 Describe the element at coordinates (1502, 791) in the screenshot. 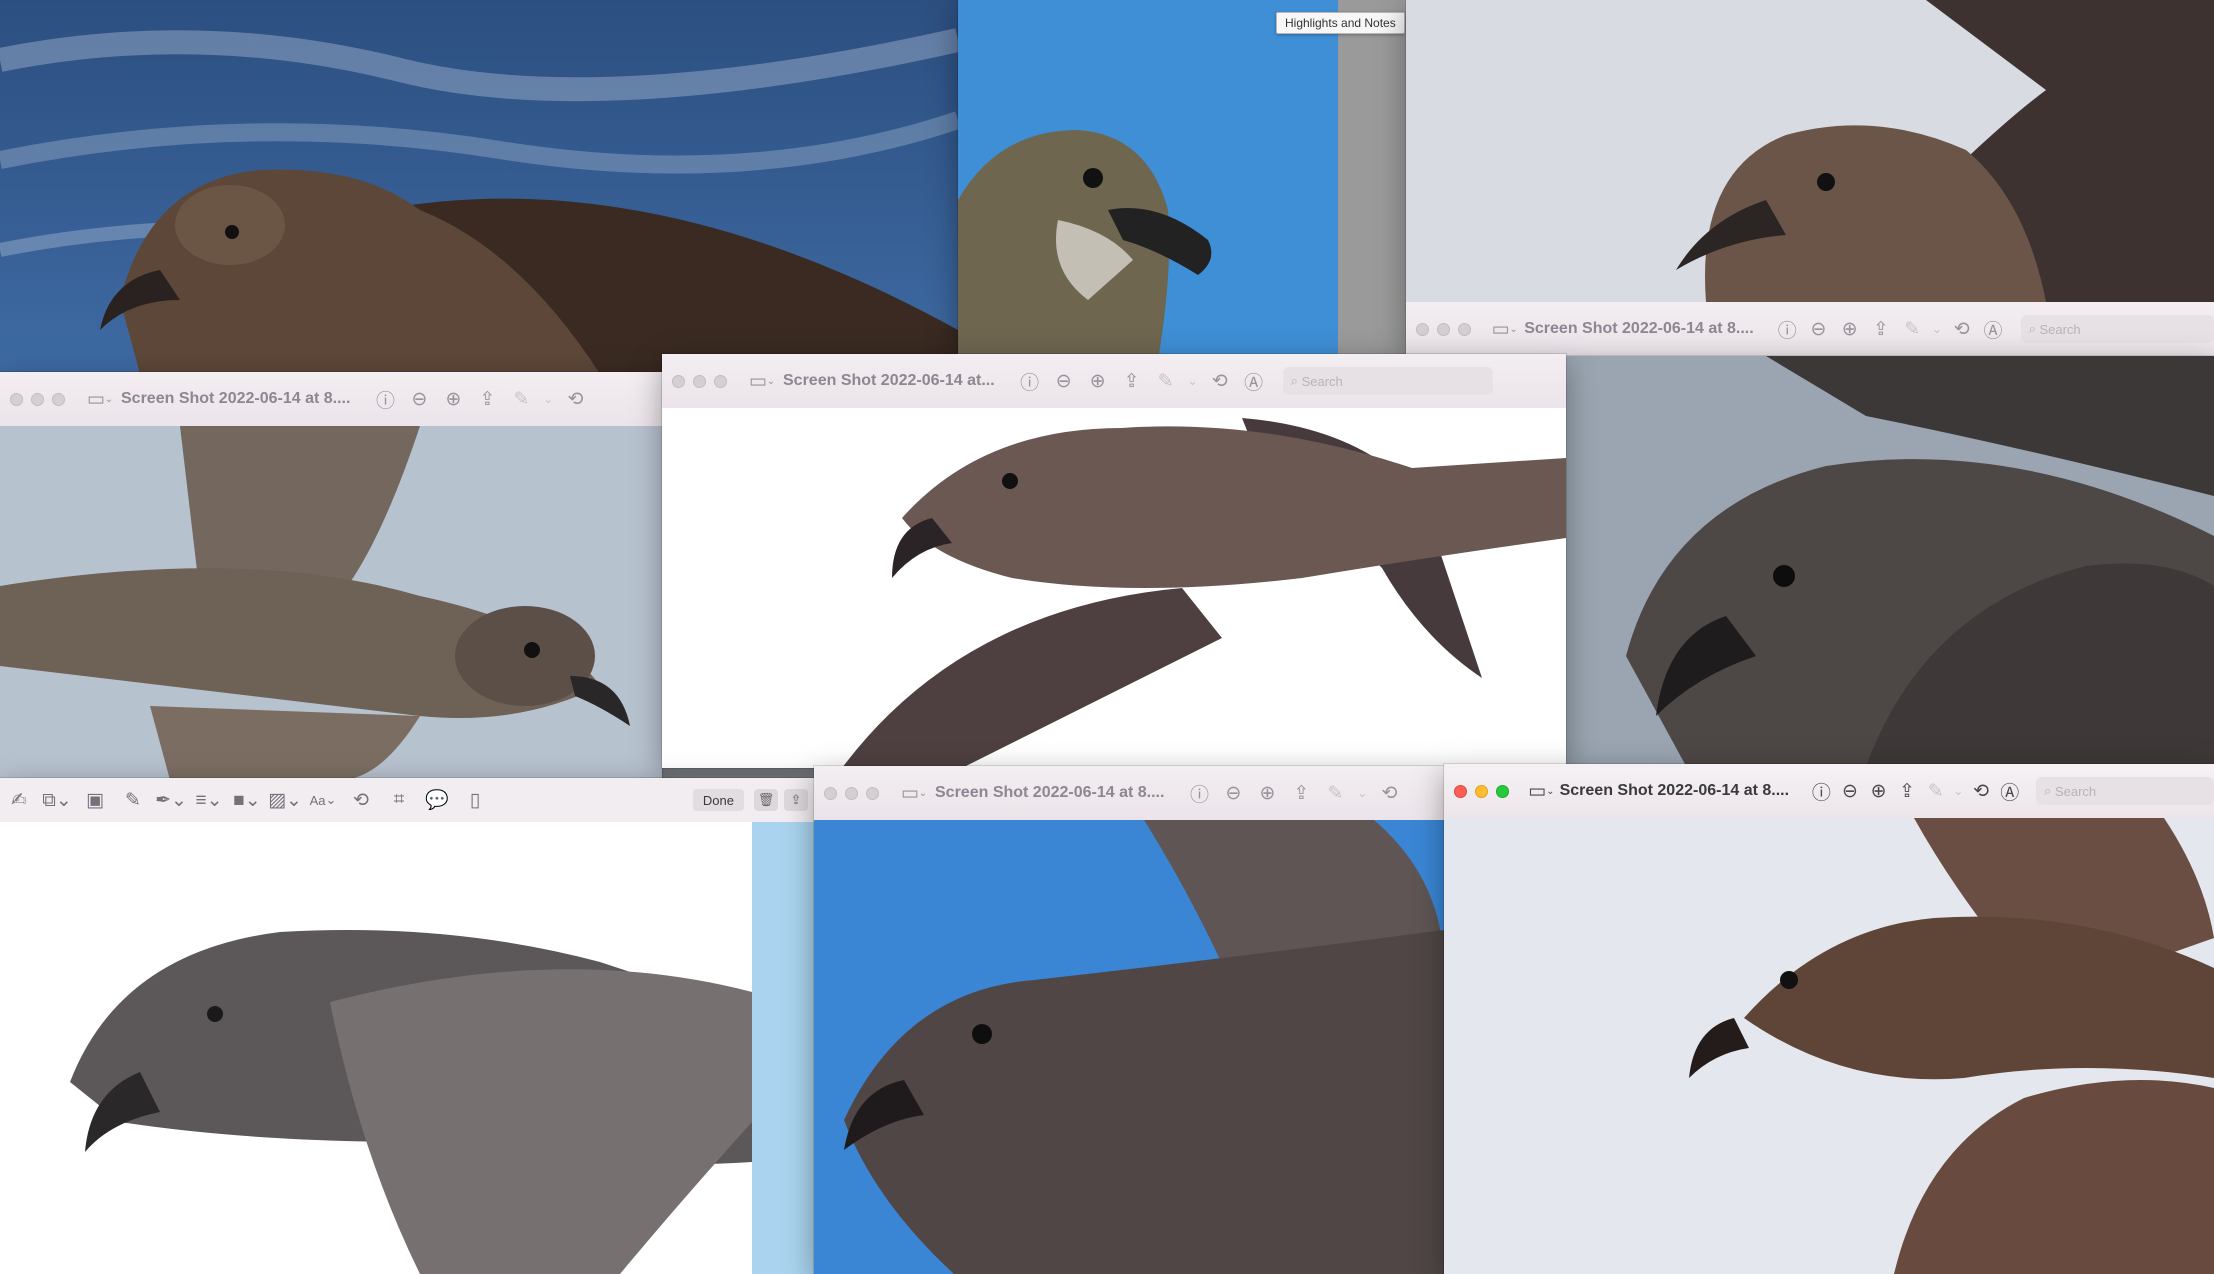

I see `zoom-button` at that location.